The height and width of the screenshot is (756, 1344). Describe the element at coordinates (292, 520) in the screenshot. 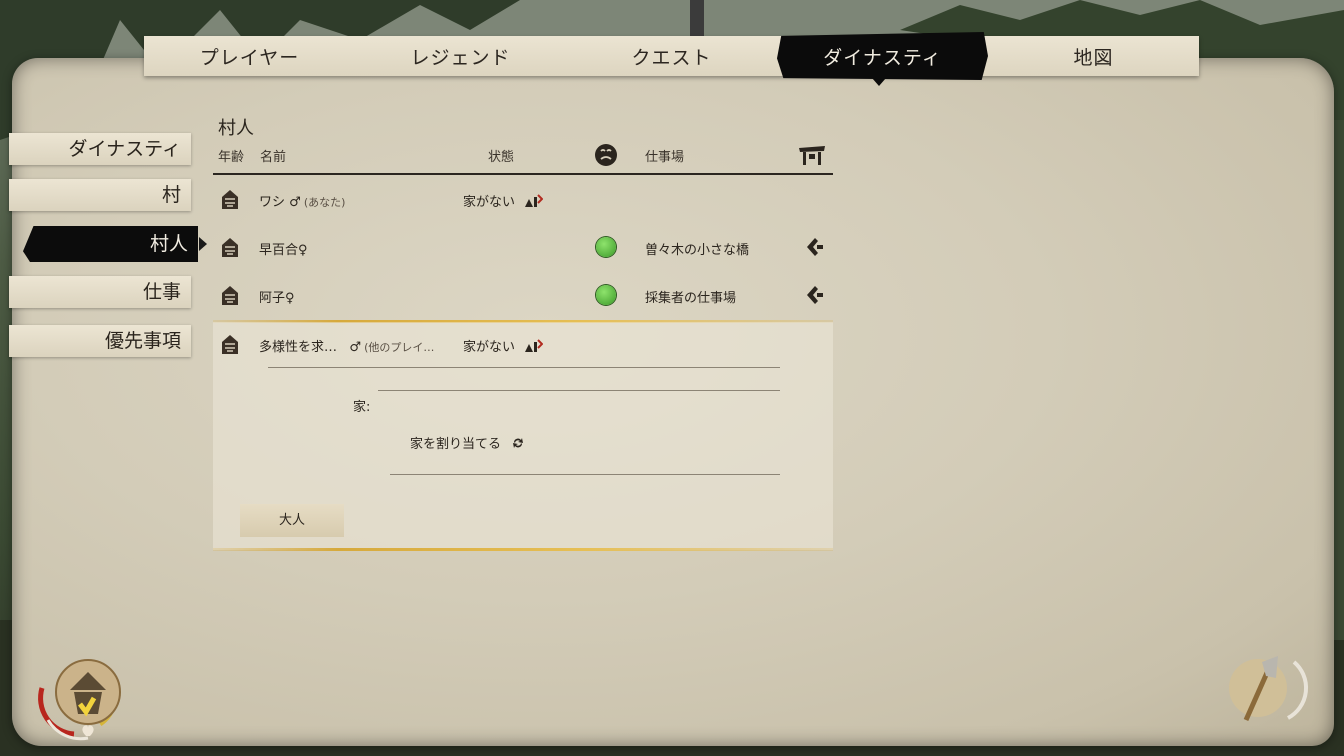

I see `age-group-badge: 大人` at that location.